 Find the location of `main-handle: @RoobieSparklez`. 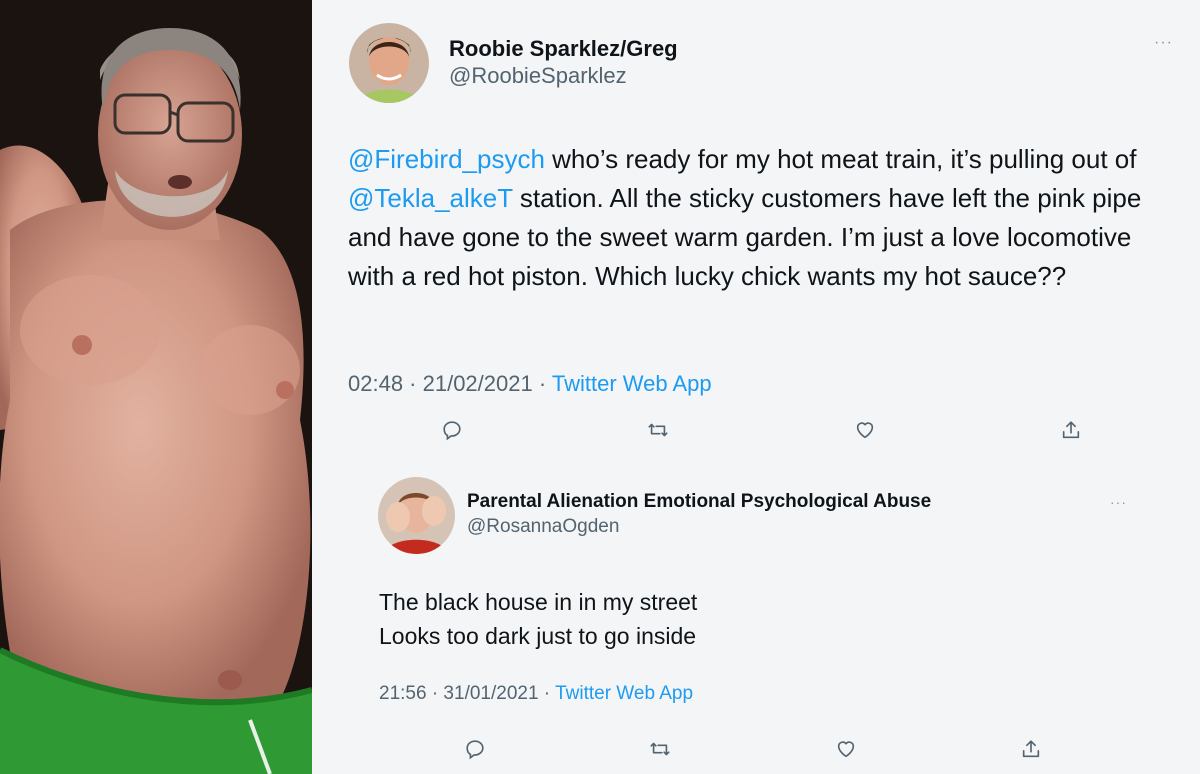

main-handle: @RoobieSparklez is located at coordinates (538, 76).